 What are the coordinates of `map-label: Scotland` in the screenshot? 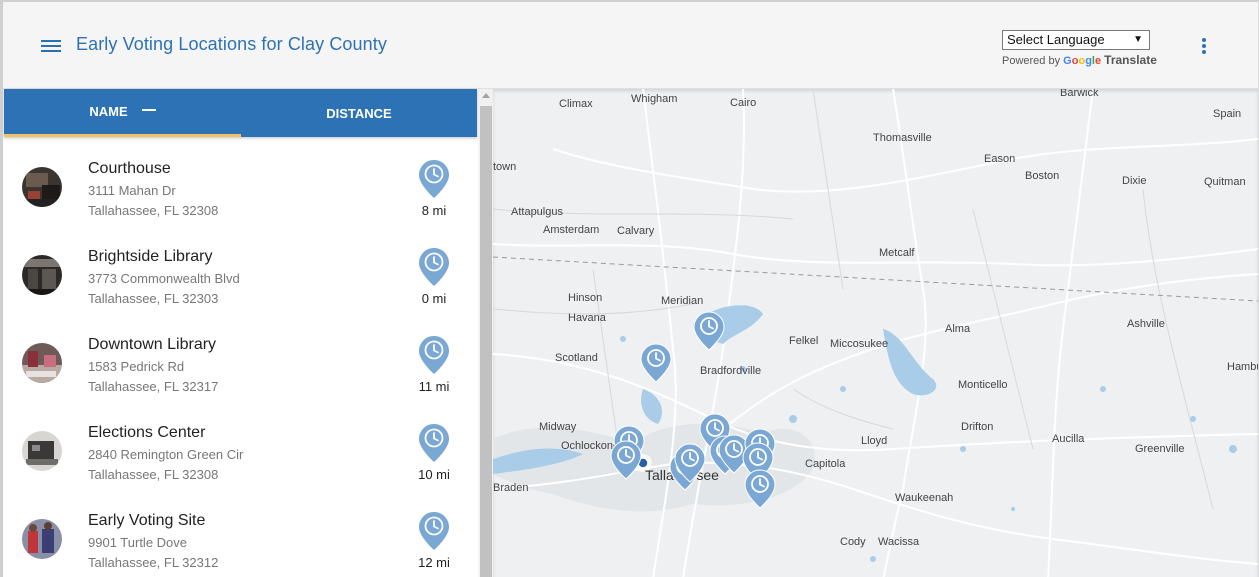 It's located at (576, 358).